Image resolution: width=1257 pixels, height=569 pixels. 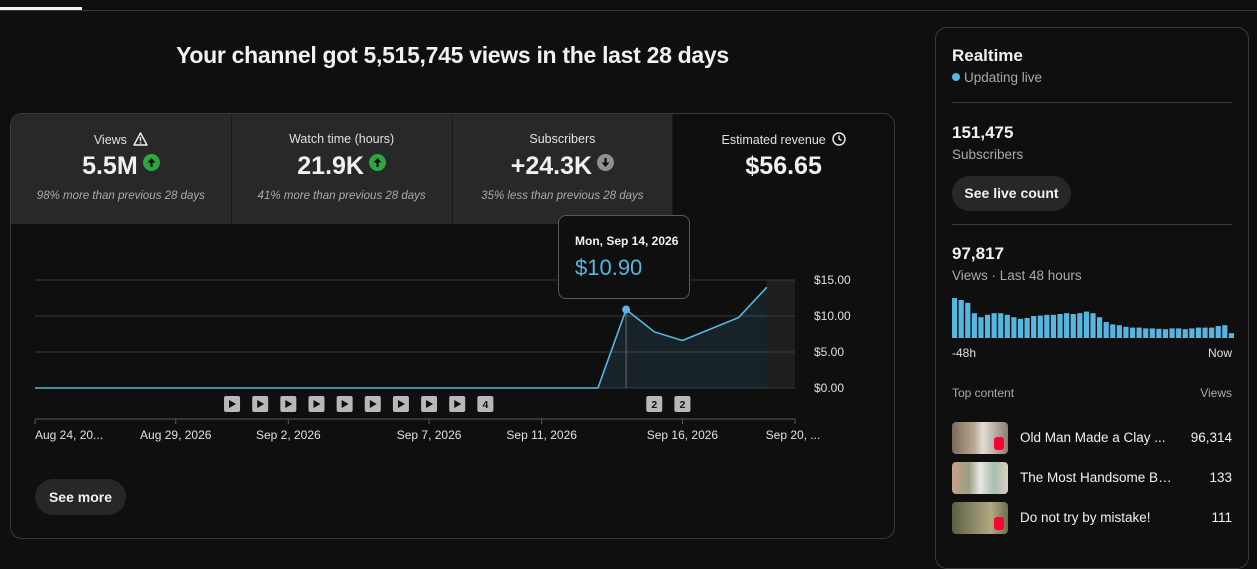 I want to click on views-column-label: Views, so click(x=1216, y=393).